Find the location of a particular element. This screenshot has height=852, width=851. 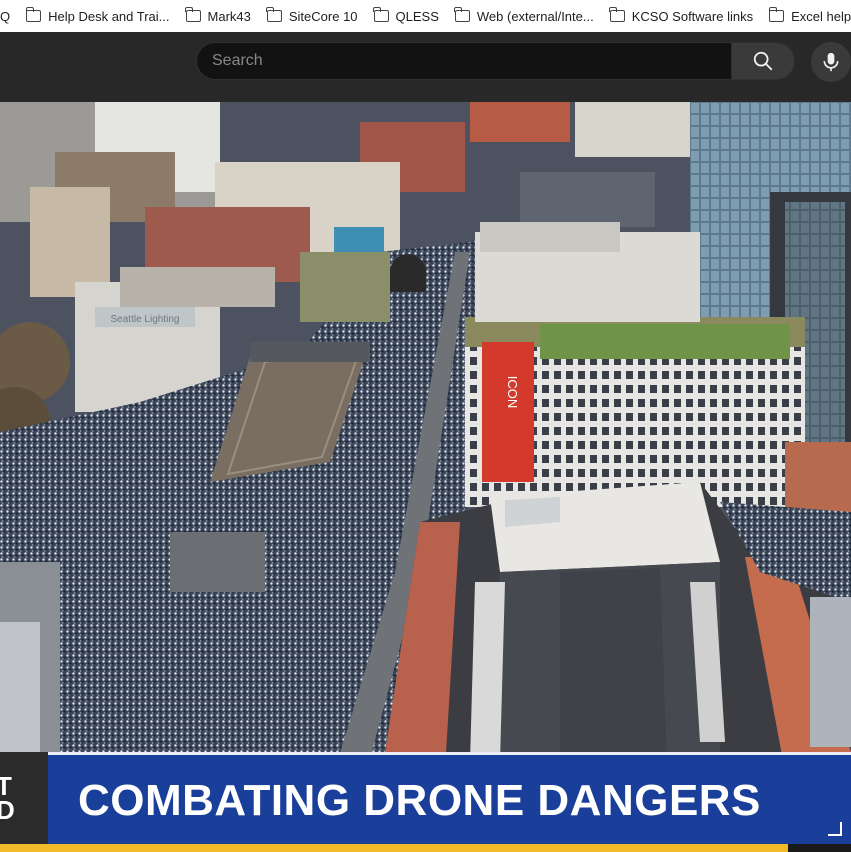

search-icon is located at coordinates (763, 61).